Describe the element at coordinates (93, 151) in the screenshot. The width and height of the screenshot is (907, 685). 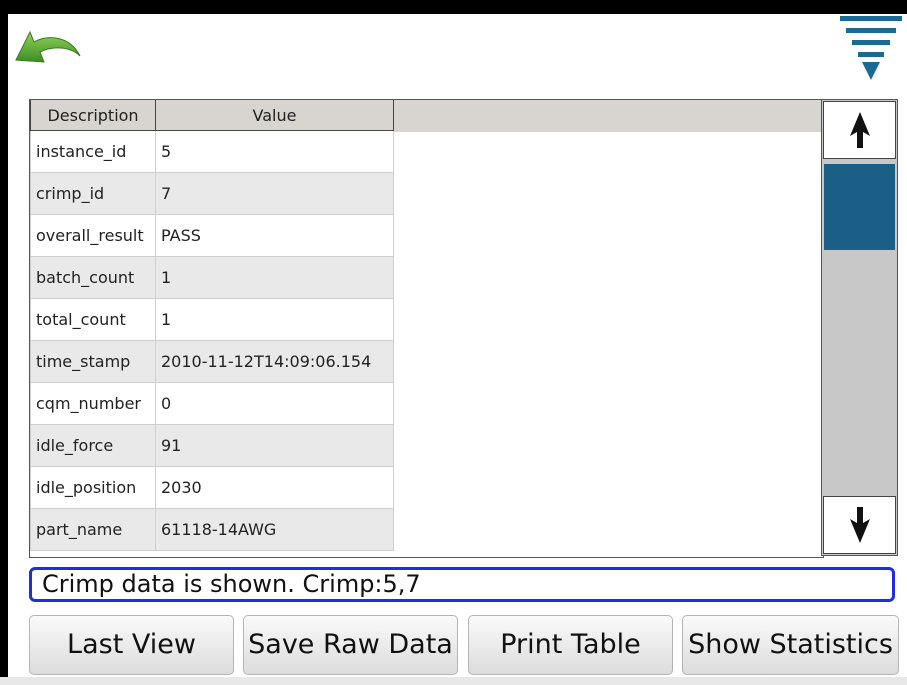
I see `cell-description: instance_id` at that location.